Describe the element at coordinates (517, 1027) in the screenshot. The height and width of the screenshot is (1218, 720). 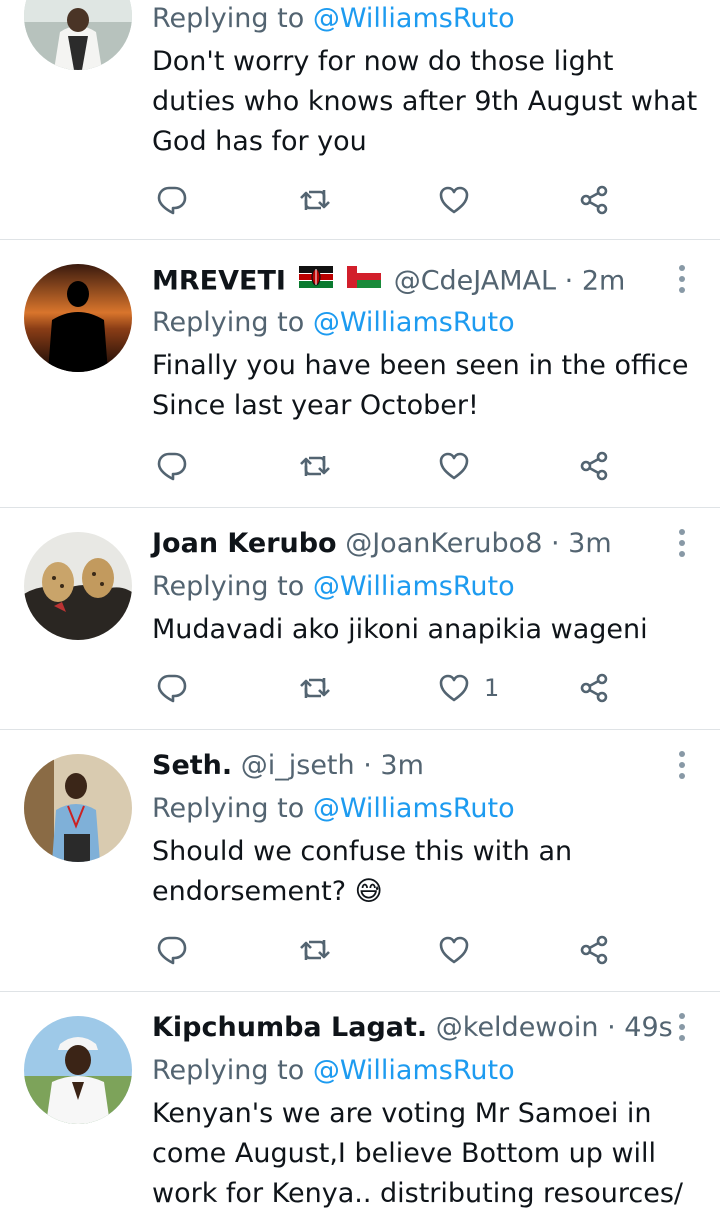
I see `handle: @keldewoin` at that location.